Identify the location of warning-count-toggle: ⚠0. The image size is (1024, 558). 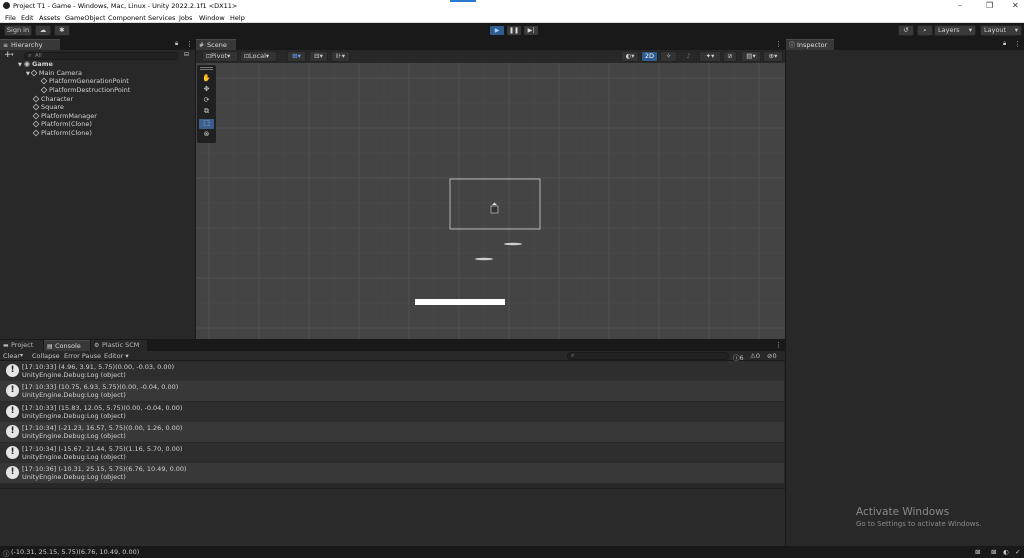
(755, 356).